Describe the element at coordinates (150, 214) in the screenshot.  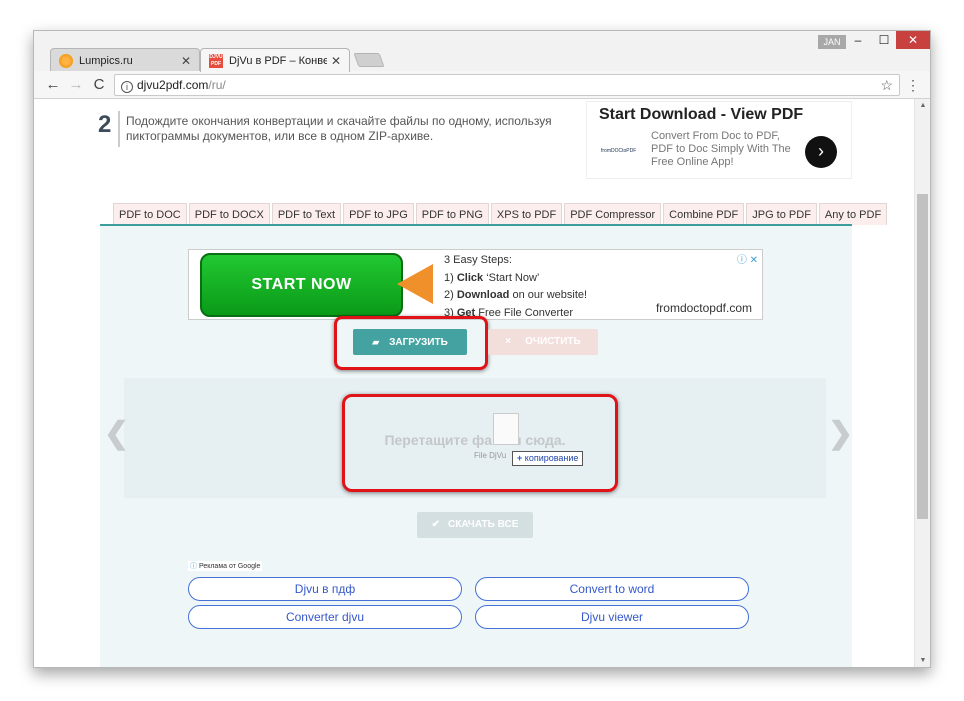
I see `converter-tab-pdf-to-doc: PDF to DOC` at that location.